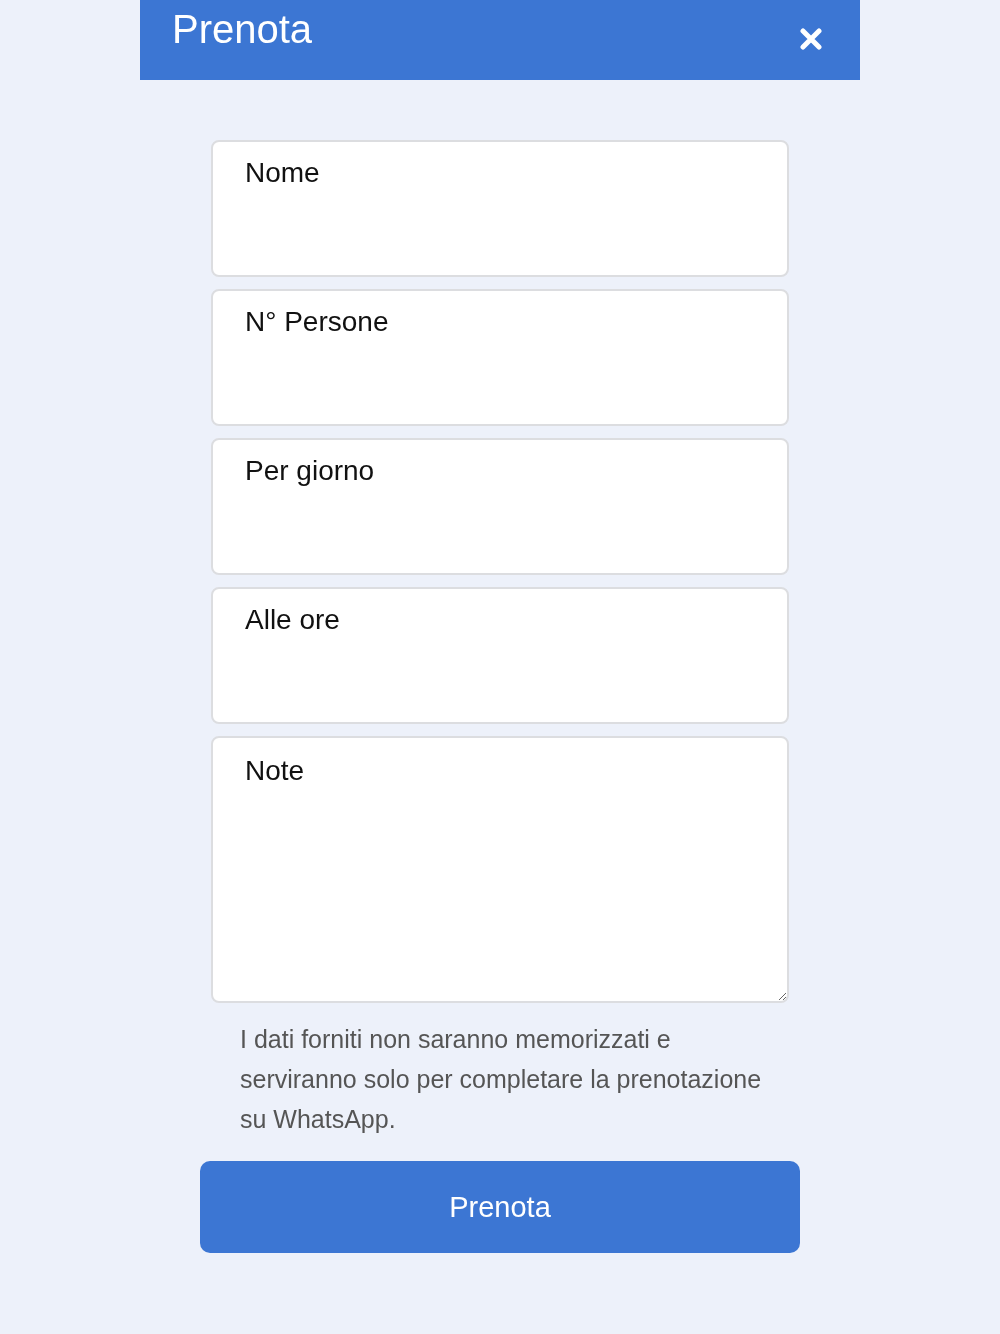 The image size is (1000, 1334). Describe the element at coordinates (500, 208) in the screenshot. I see `input-field: Nome` at that location.